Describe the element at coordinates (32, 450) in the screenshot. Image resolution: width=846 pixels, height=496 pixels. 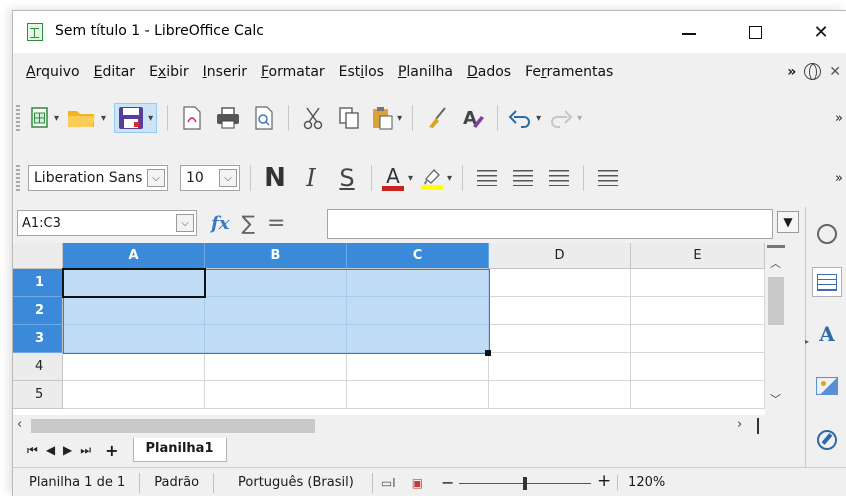
I see `first-sheet-button: ⏮` at that location.